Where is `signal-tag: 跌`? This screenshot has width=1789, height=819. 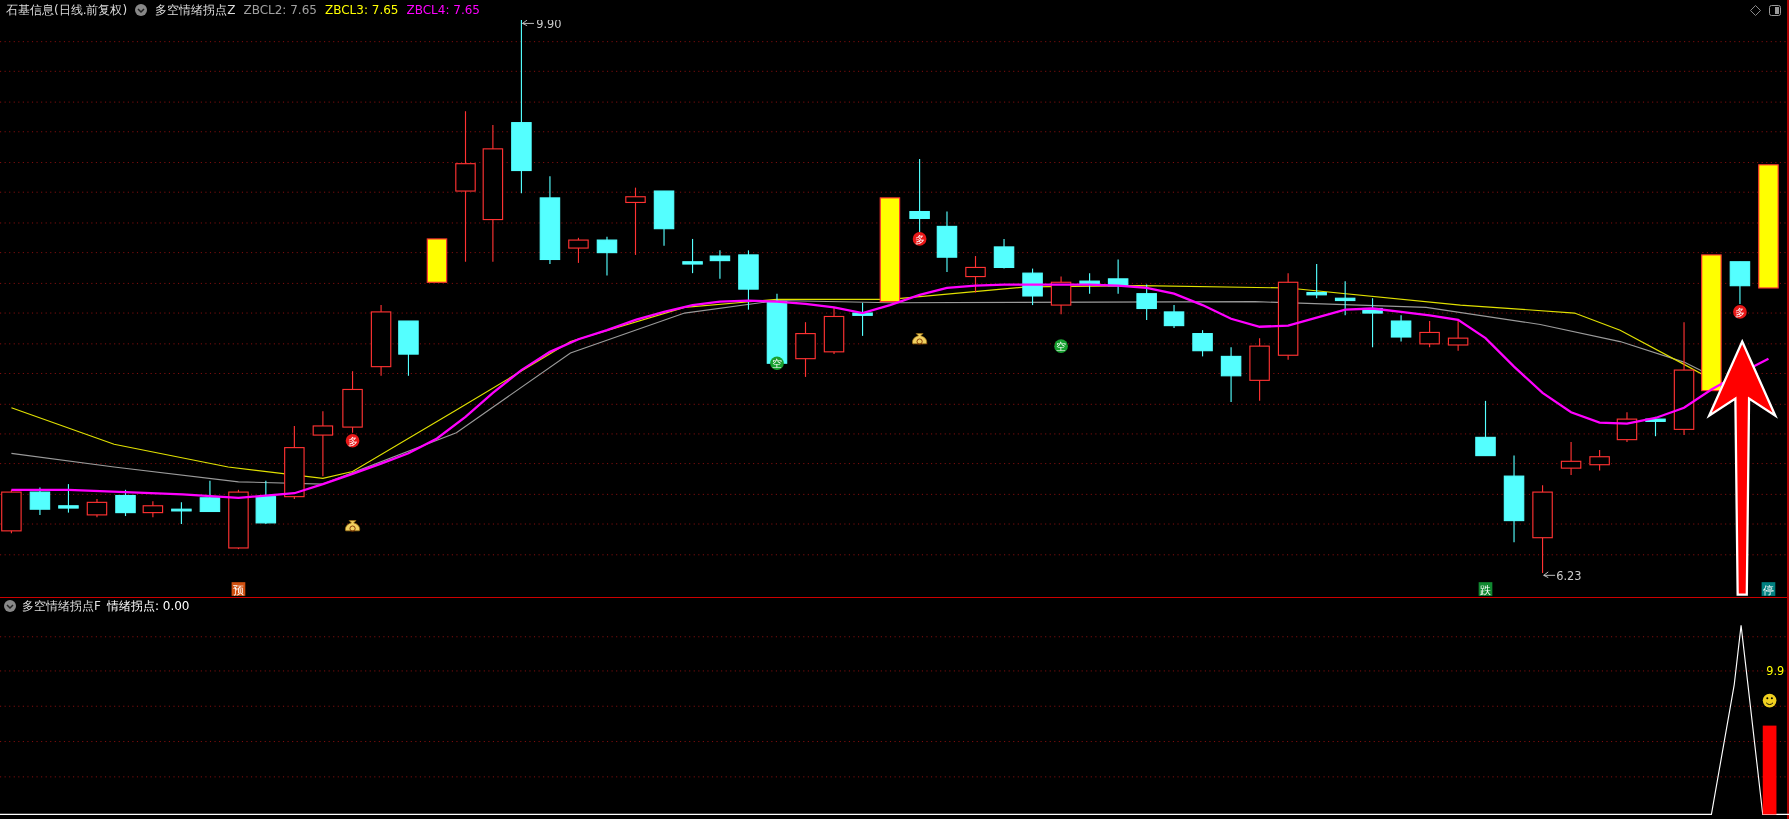
signal-tag: 跌 is located at coordinates (1485, 589).